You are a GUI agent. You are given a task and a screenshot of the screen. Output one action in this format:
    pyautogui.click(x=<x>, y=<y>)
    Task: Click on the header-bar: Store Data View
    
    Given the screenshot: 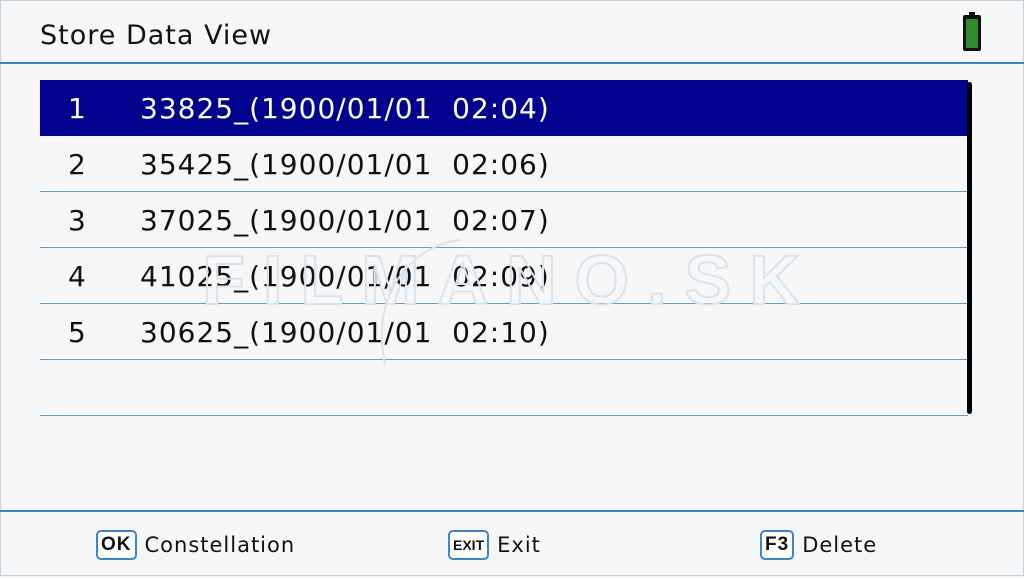 What is the action you would take?
    pyautogui.click(x=512, y=32)
    